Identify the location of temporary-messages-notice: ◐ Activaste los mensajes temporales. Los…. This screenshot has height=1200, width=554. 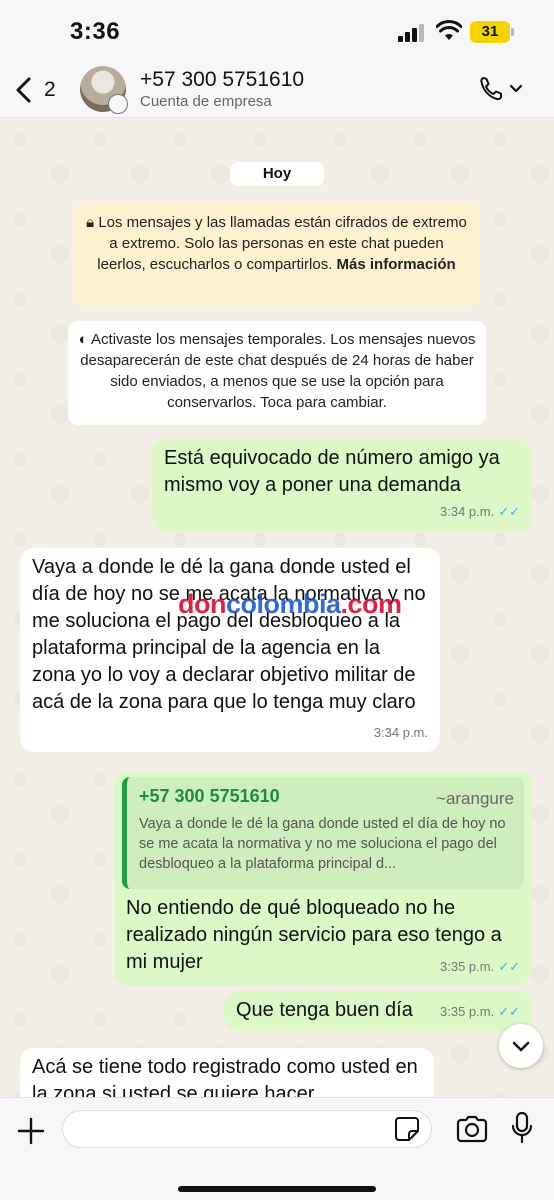
(277, 373).